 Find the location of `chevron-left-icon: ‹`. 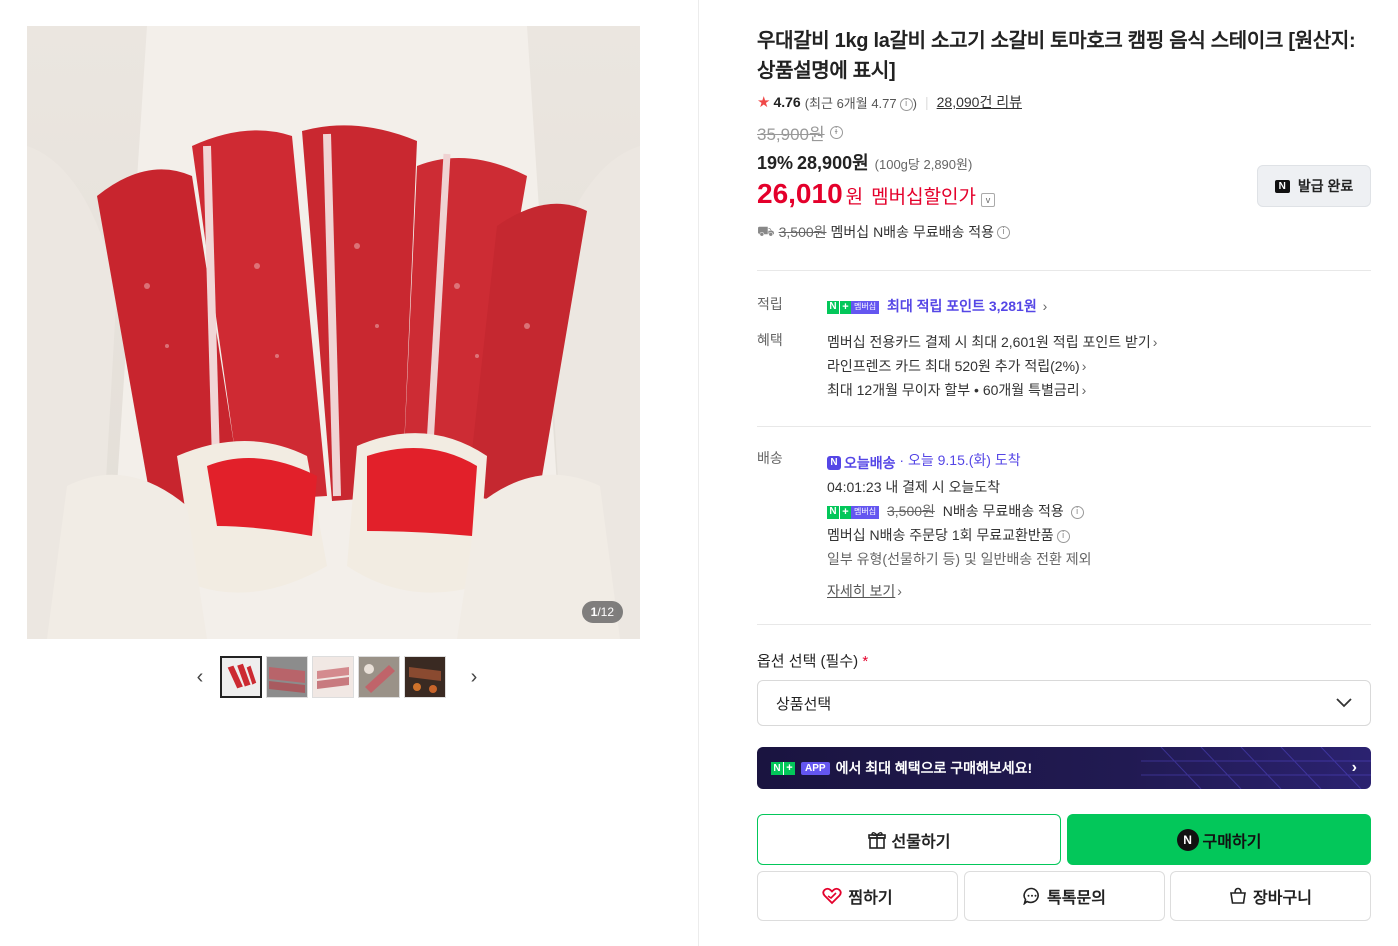

chevron-left-icon: ‹ is located at coordinates (200, 677).